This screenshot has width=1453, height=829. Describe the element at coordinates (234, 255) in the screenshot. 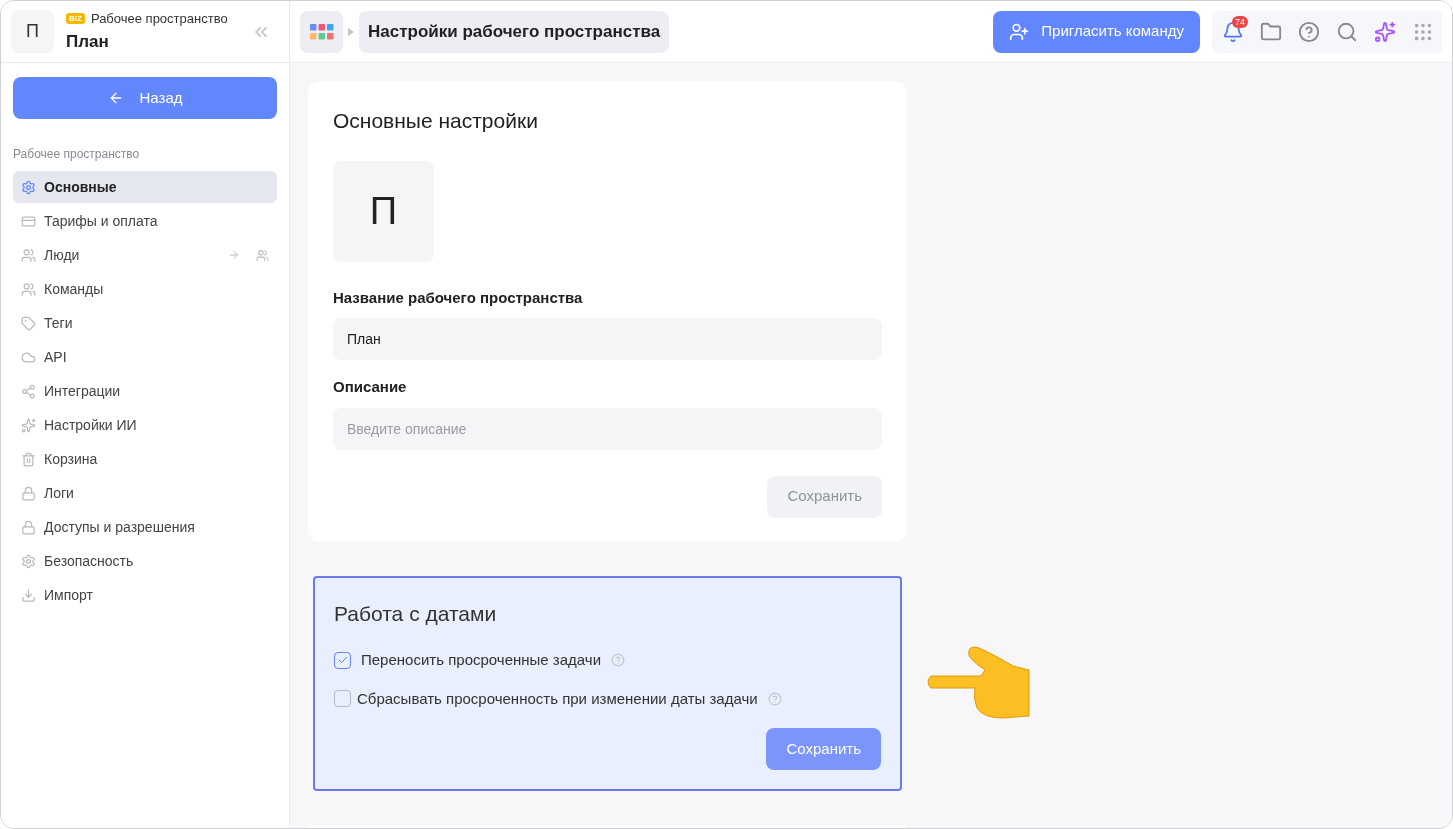

I see `arrow-icon` at that location.